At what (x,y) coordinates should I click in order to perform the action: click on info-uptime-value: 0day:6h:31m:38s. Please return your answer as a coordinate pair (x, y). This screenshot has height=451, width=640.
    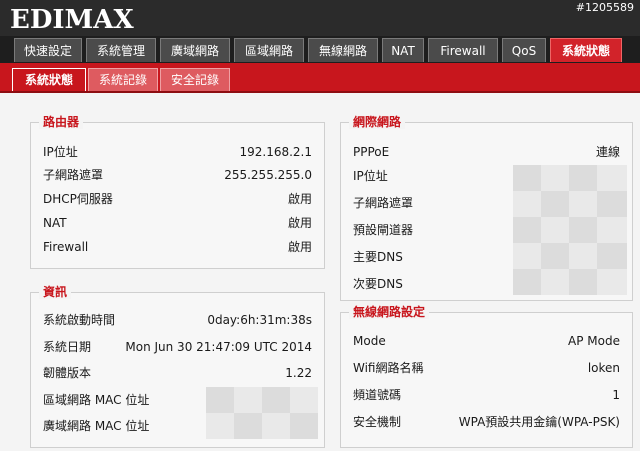
    Looking at the image, I should click on (259, 320).